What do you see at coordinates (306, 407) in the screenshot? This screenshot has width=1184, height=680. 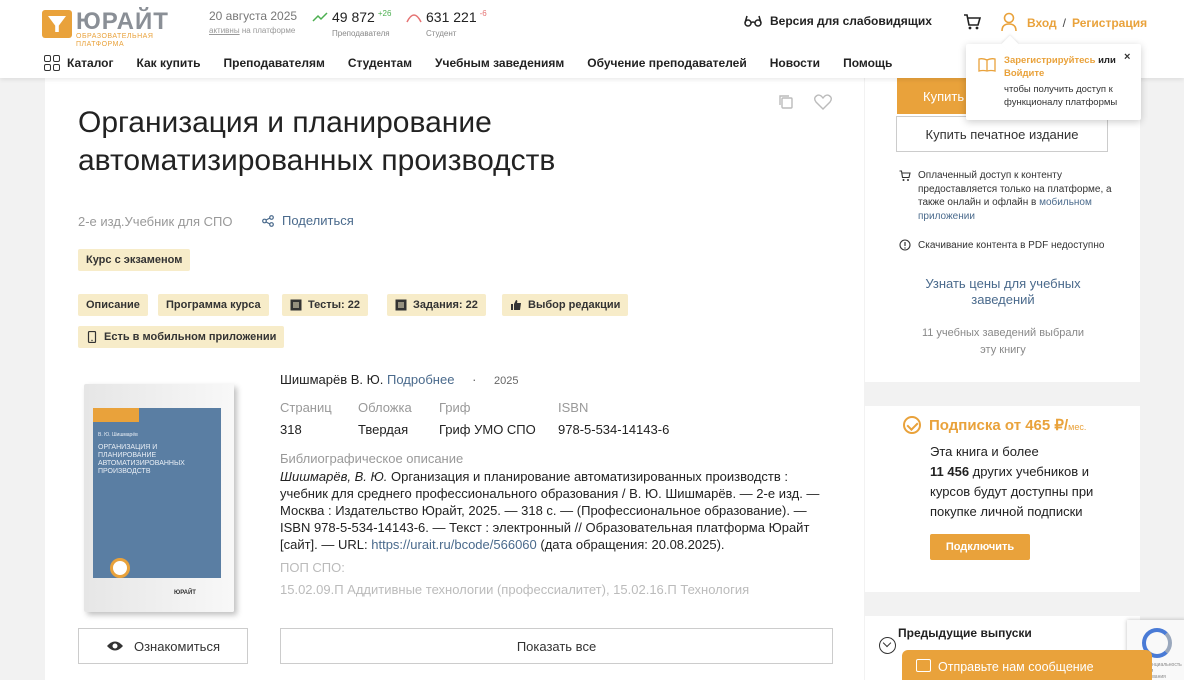 I see `meta-header-pages: Страниц` at bounding box center [306, 407].